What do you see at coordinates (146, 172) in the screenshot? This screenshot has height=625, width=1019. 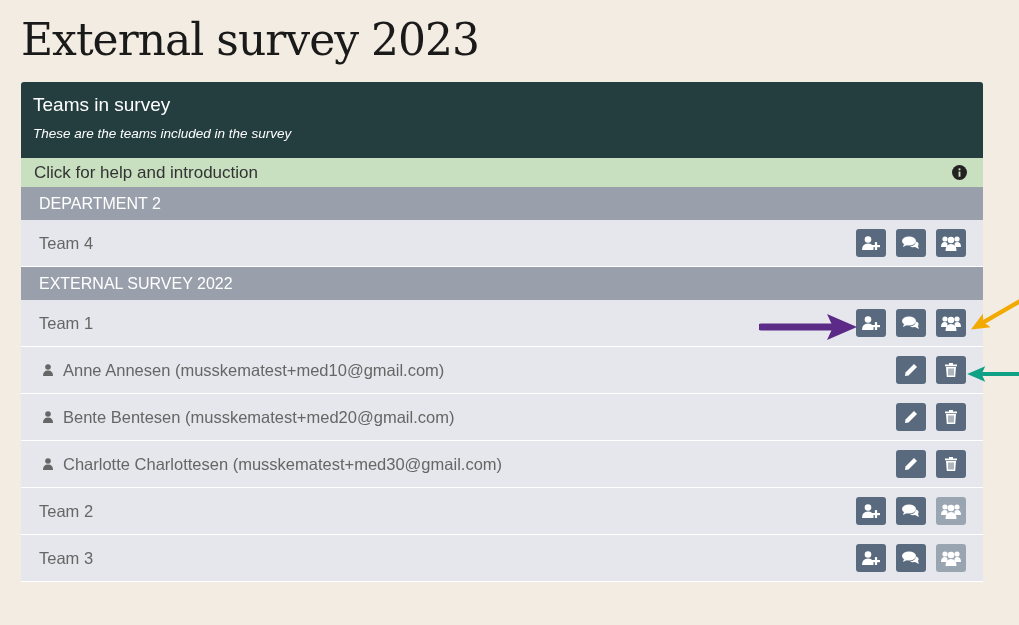 I see `help-text: Click for help and introduction` at bounding box center [146, 172].